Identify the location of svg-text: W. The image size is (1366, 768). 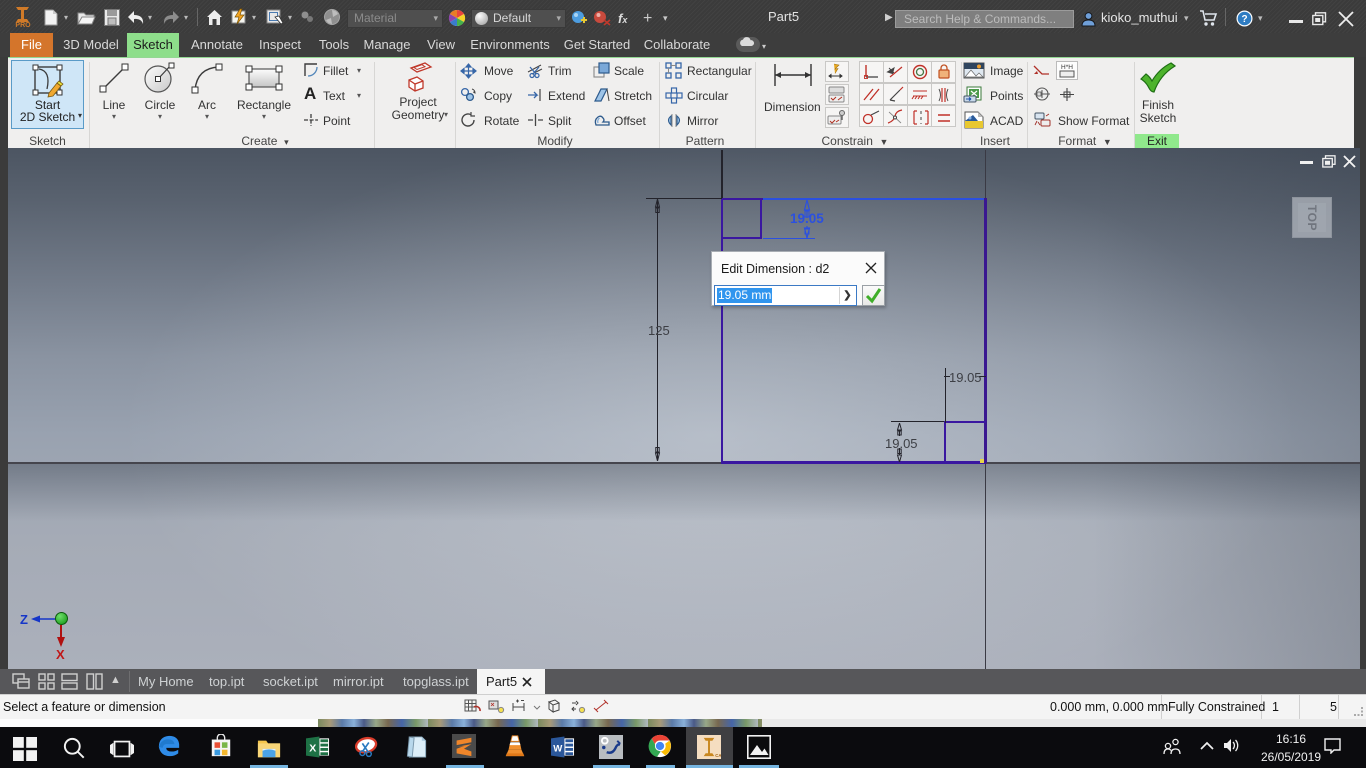
(558, 748).